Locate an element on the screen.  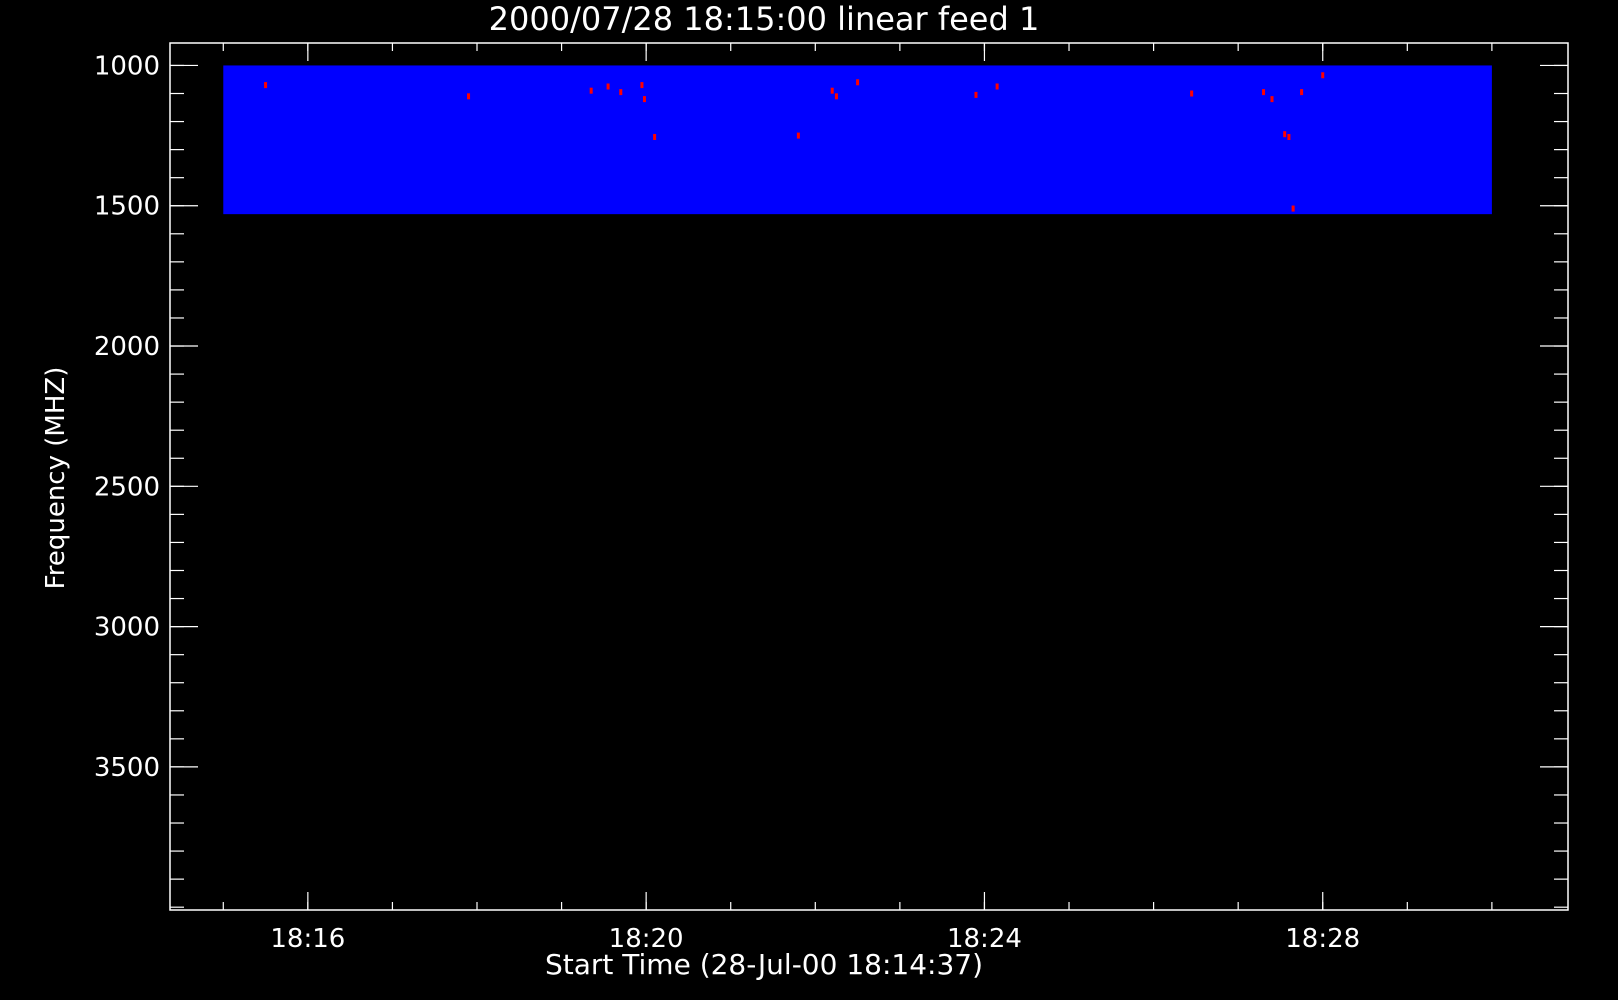
y-axis-label: Frequency (MHZ) is located at coordinates (56, 478).